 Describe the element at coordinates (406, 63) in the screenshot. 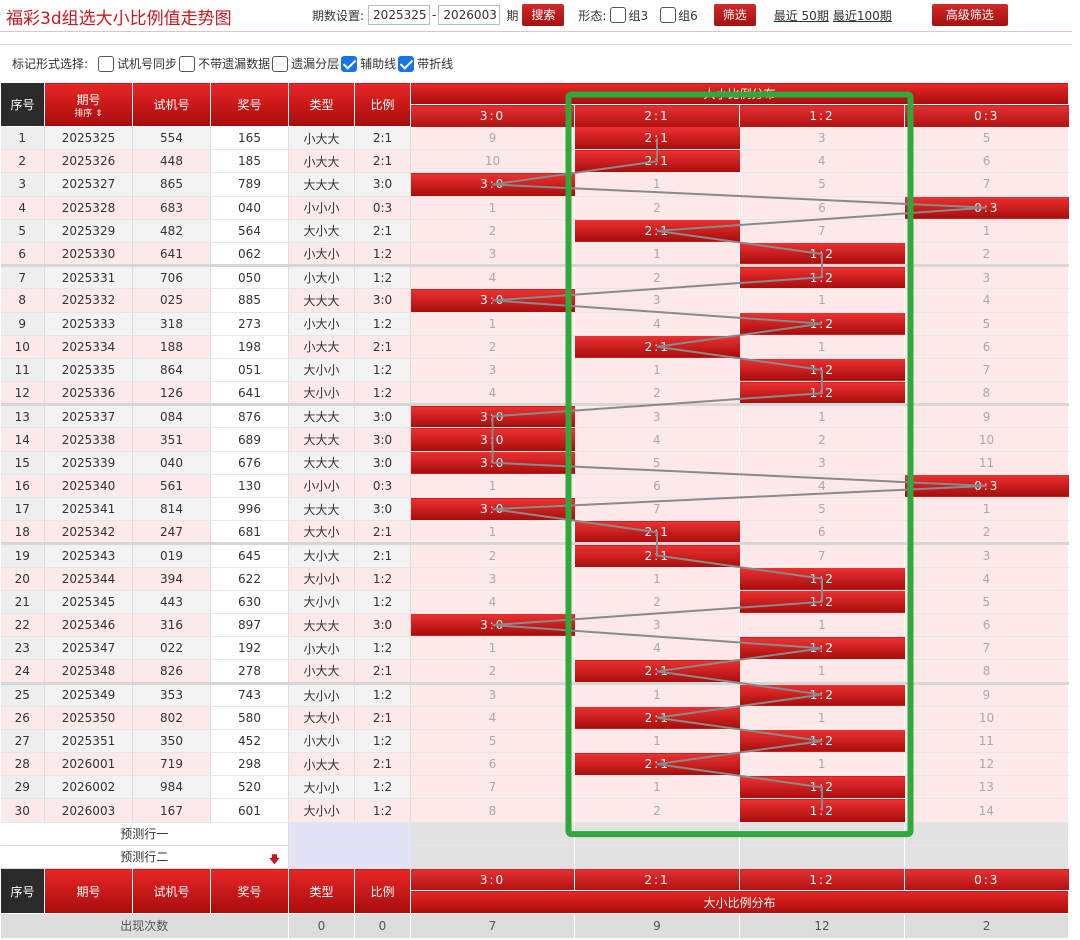

I see `polyline-checkbox` at that location.